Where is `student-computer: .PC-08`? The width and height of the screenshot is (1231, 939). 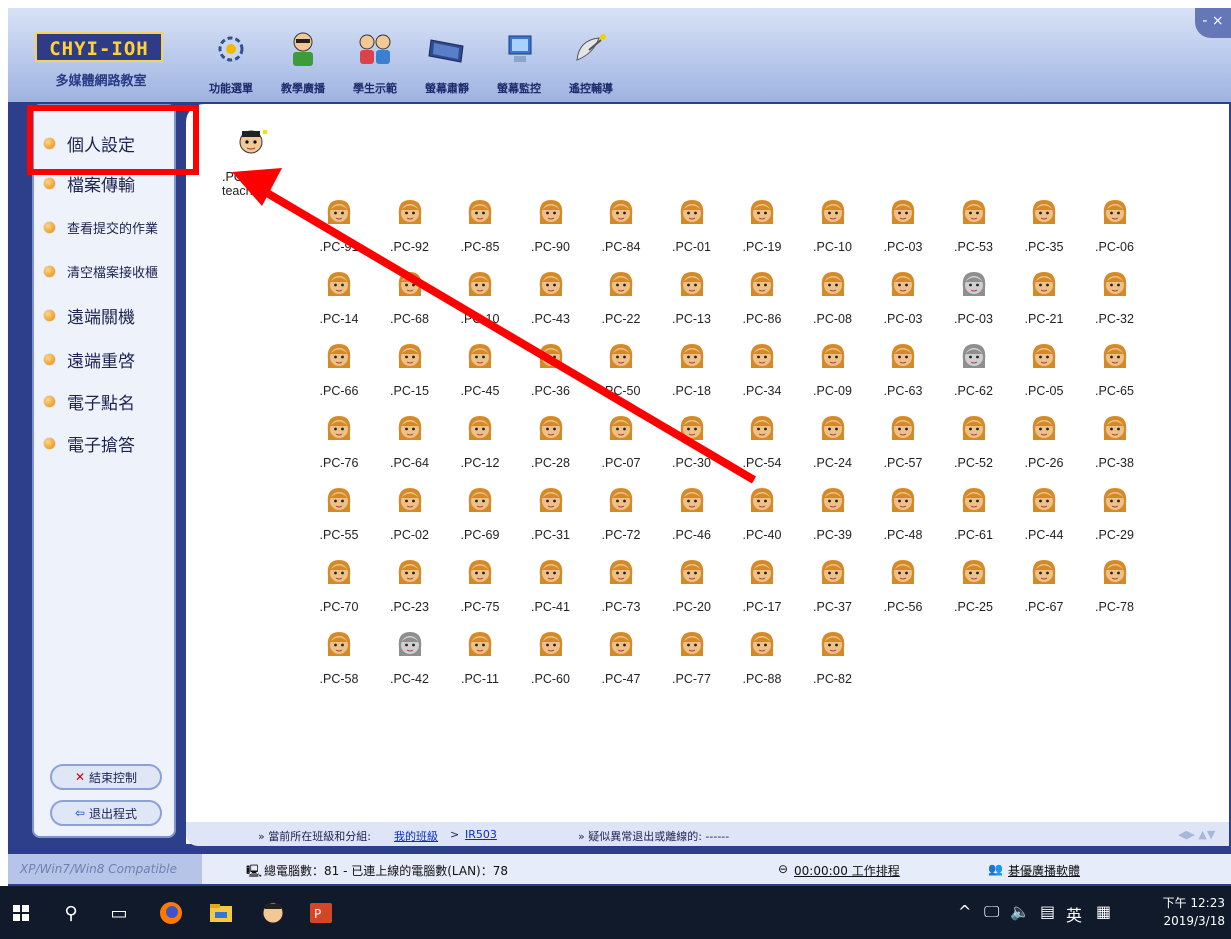
student-computer: .PC-08 is located at coordinates (833, 302).